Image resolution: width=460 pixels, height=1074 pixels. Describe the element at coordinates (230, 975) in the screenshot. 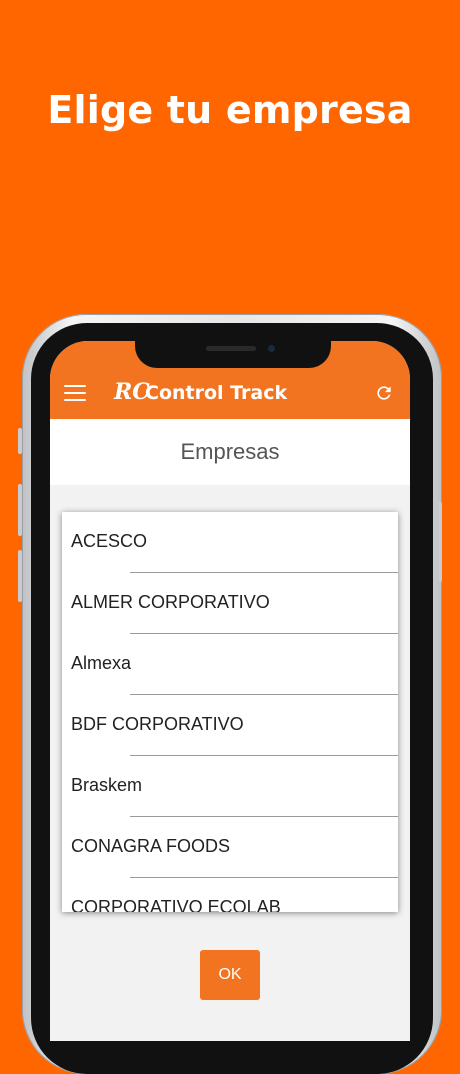

I see `ok-button: OK` at that location.